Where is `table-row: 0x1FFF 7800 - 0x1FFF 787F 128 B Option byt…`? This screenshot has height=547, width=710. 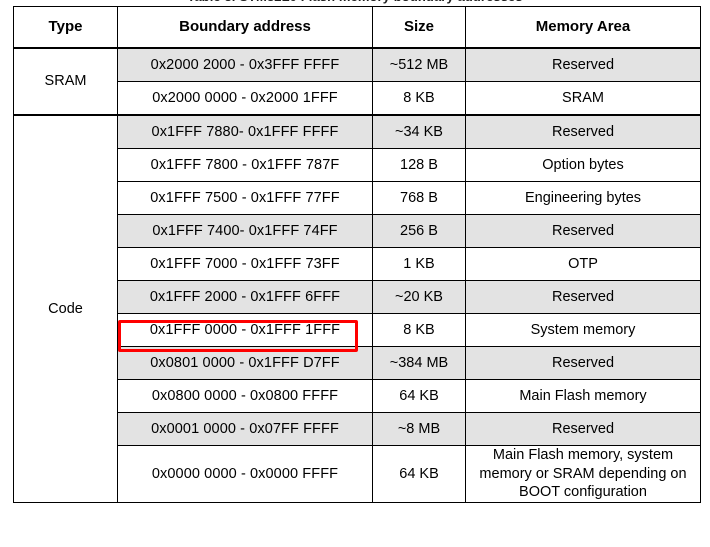
table-row: 0x1FFF 7800 - 0x1FFF 787F 128 B Option byt… is located at coordinates (357, 165).